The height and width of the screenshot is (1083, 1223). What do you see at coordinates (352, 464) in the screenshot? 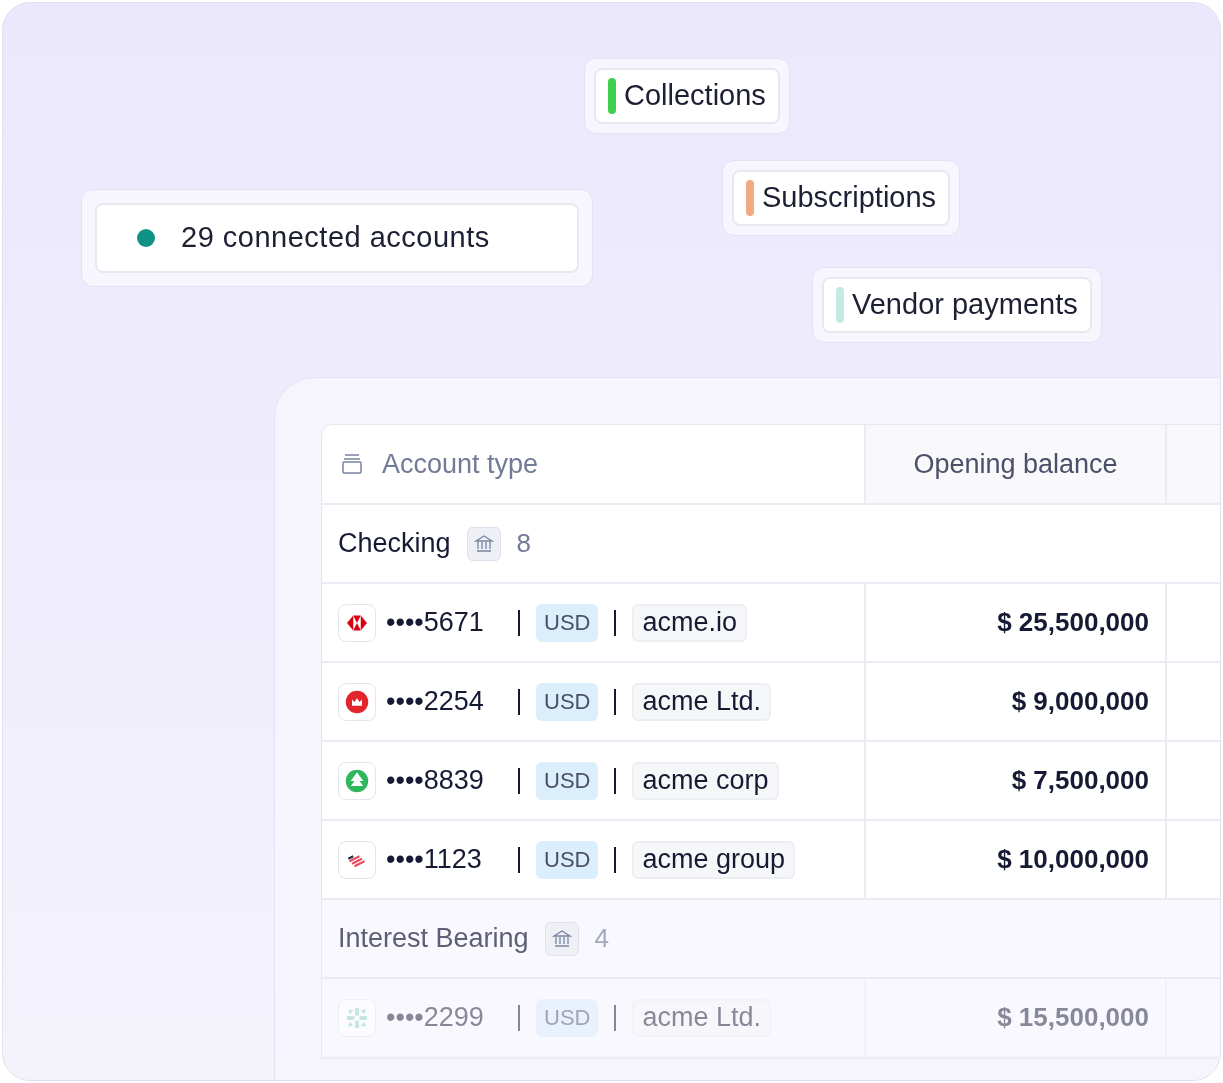
I see `stack-icon` at bounding box center [352, 464].